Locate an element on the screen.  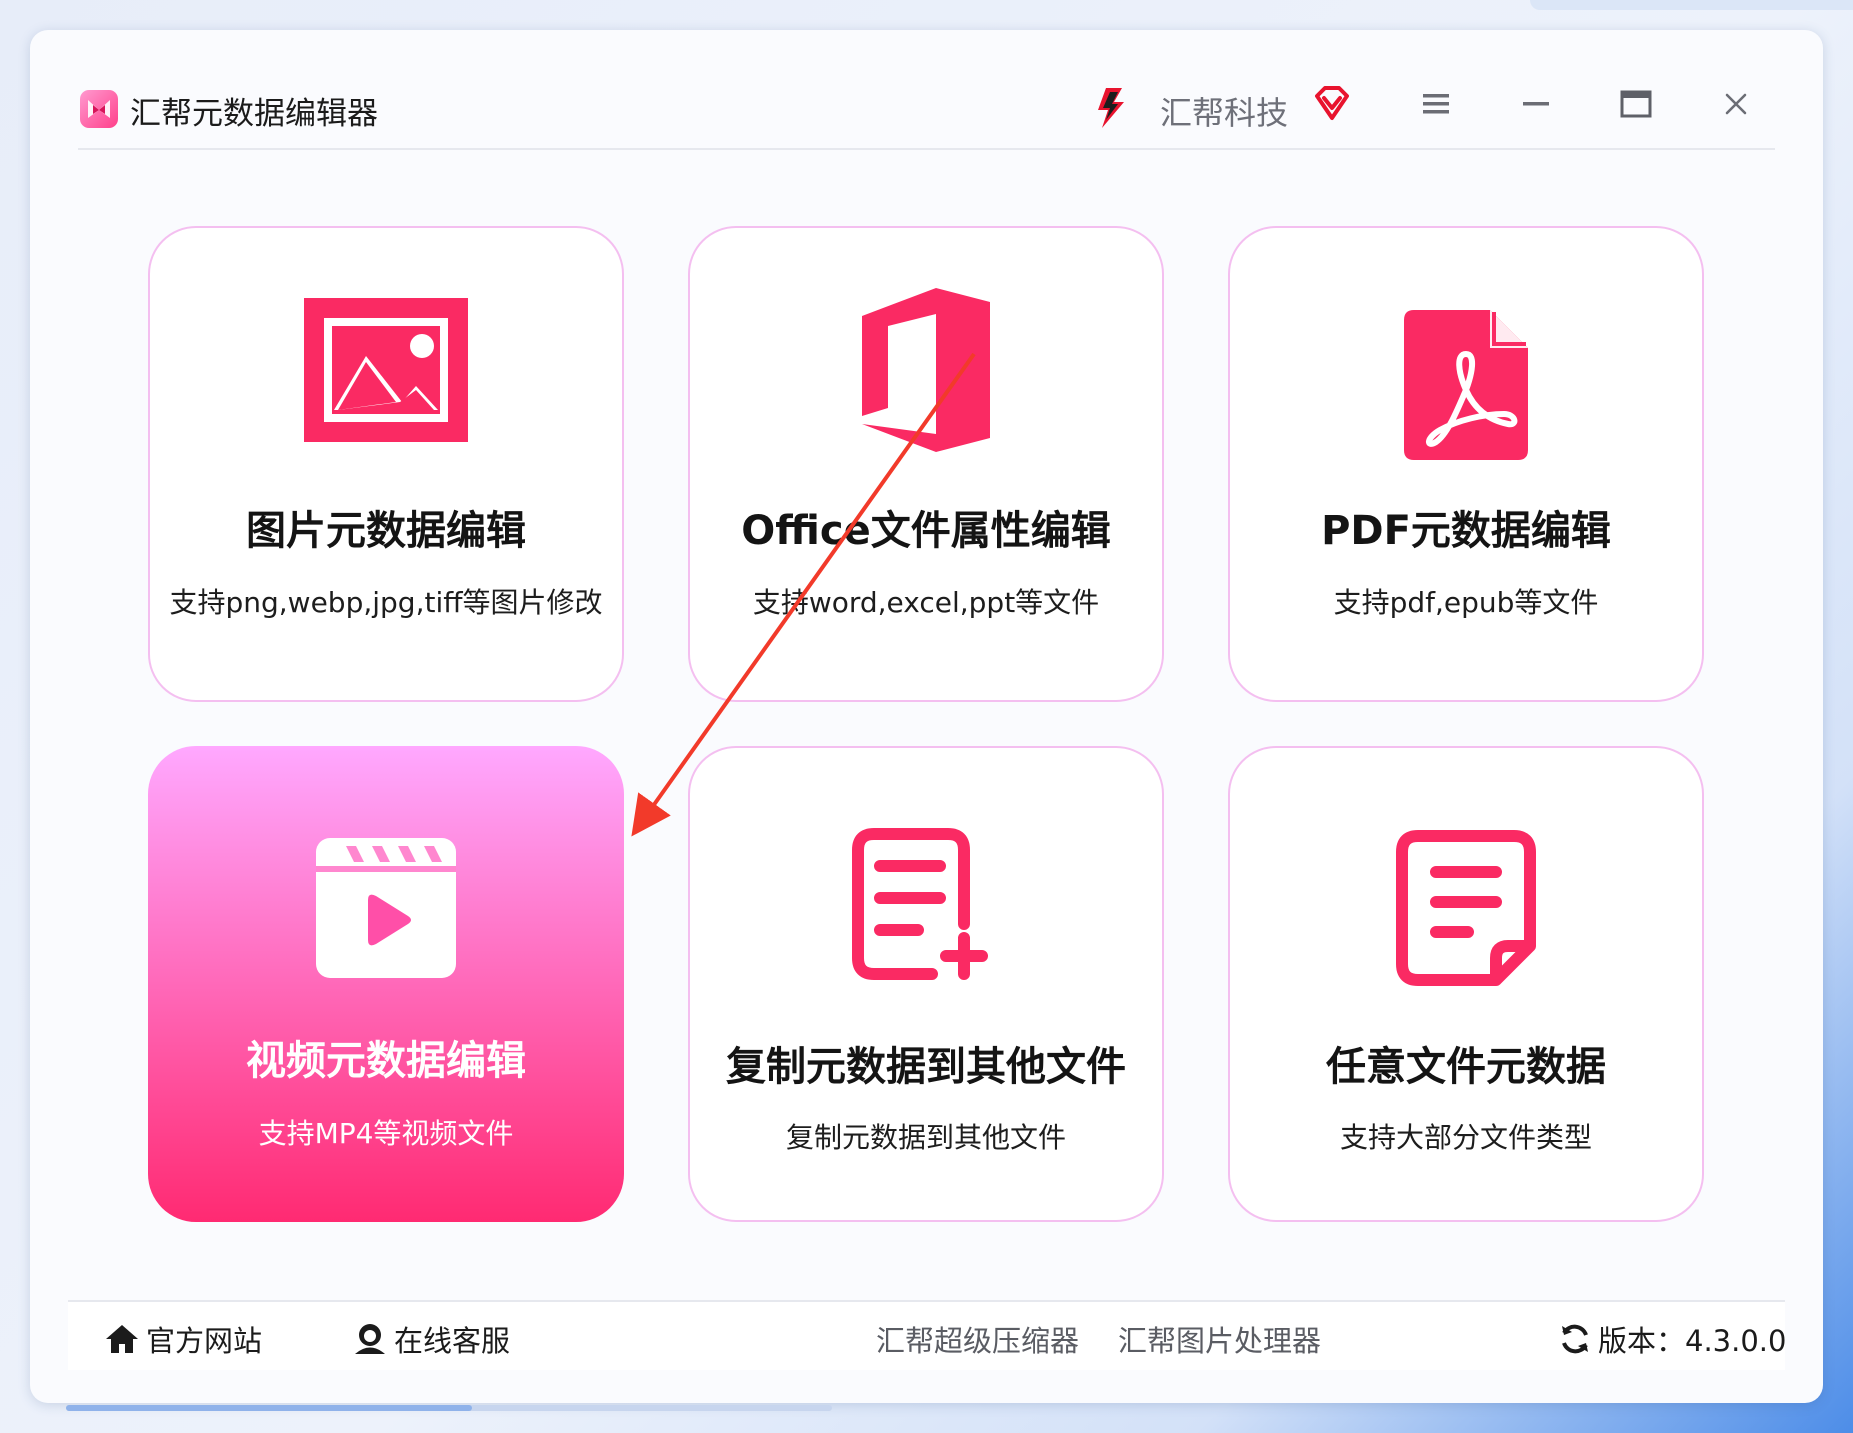
close-icon is located at coordinates (1736, 104).